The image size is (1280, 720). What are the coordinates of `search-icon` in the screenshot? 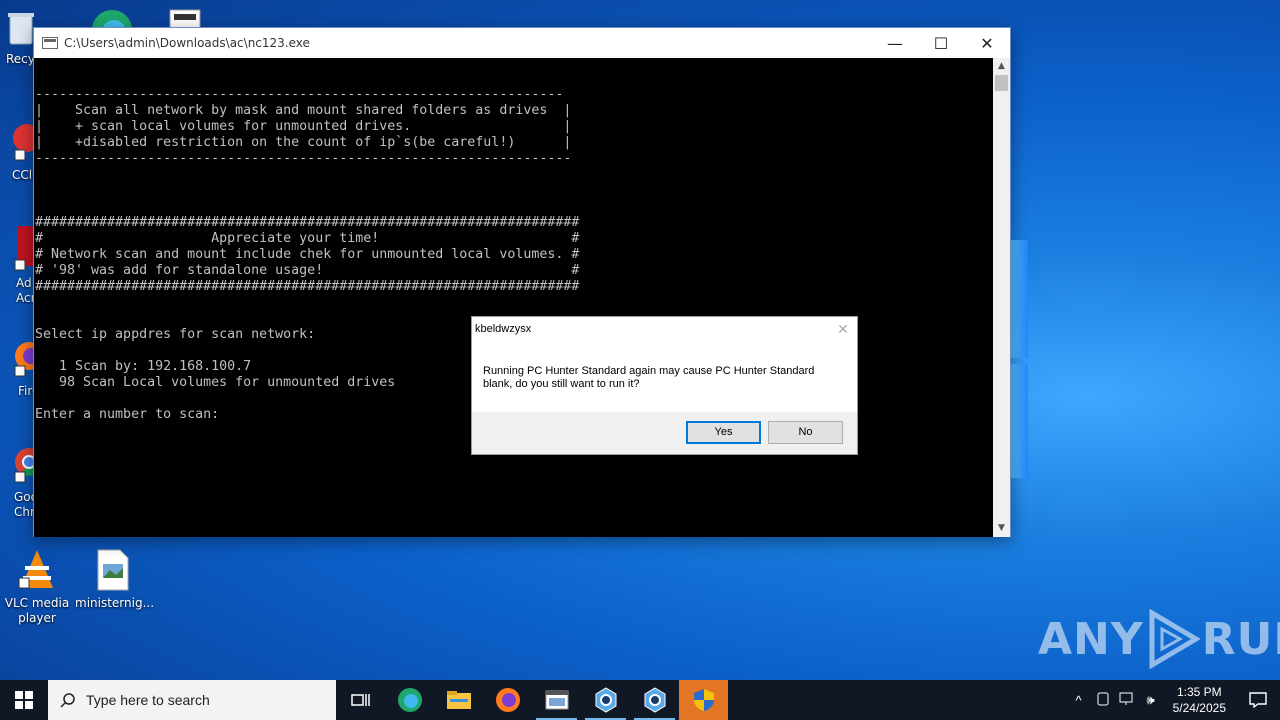 It's located at (67, 700).